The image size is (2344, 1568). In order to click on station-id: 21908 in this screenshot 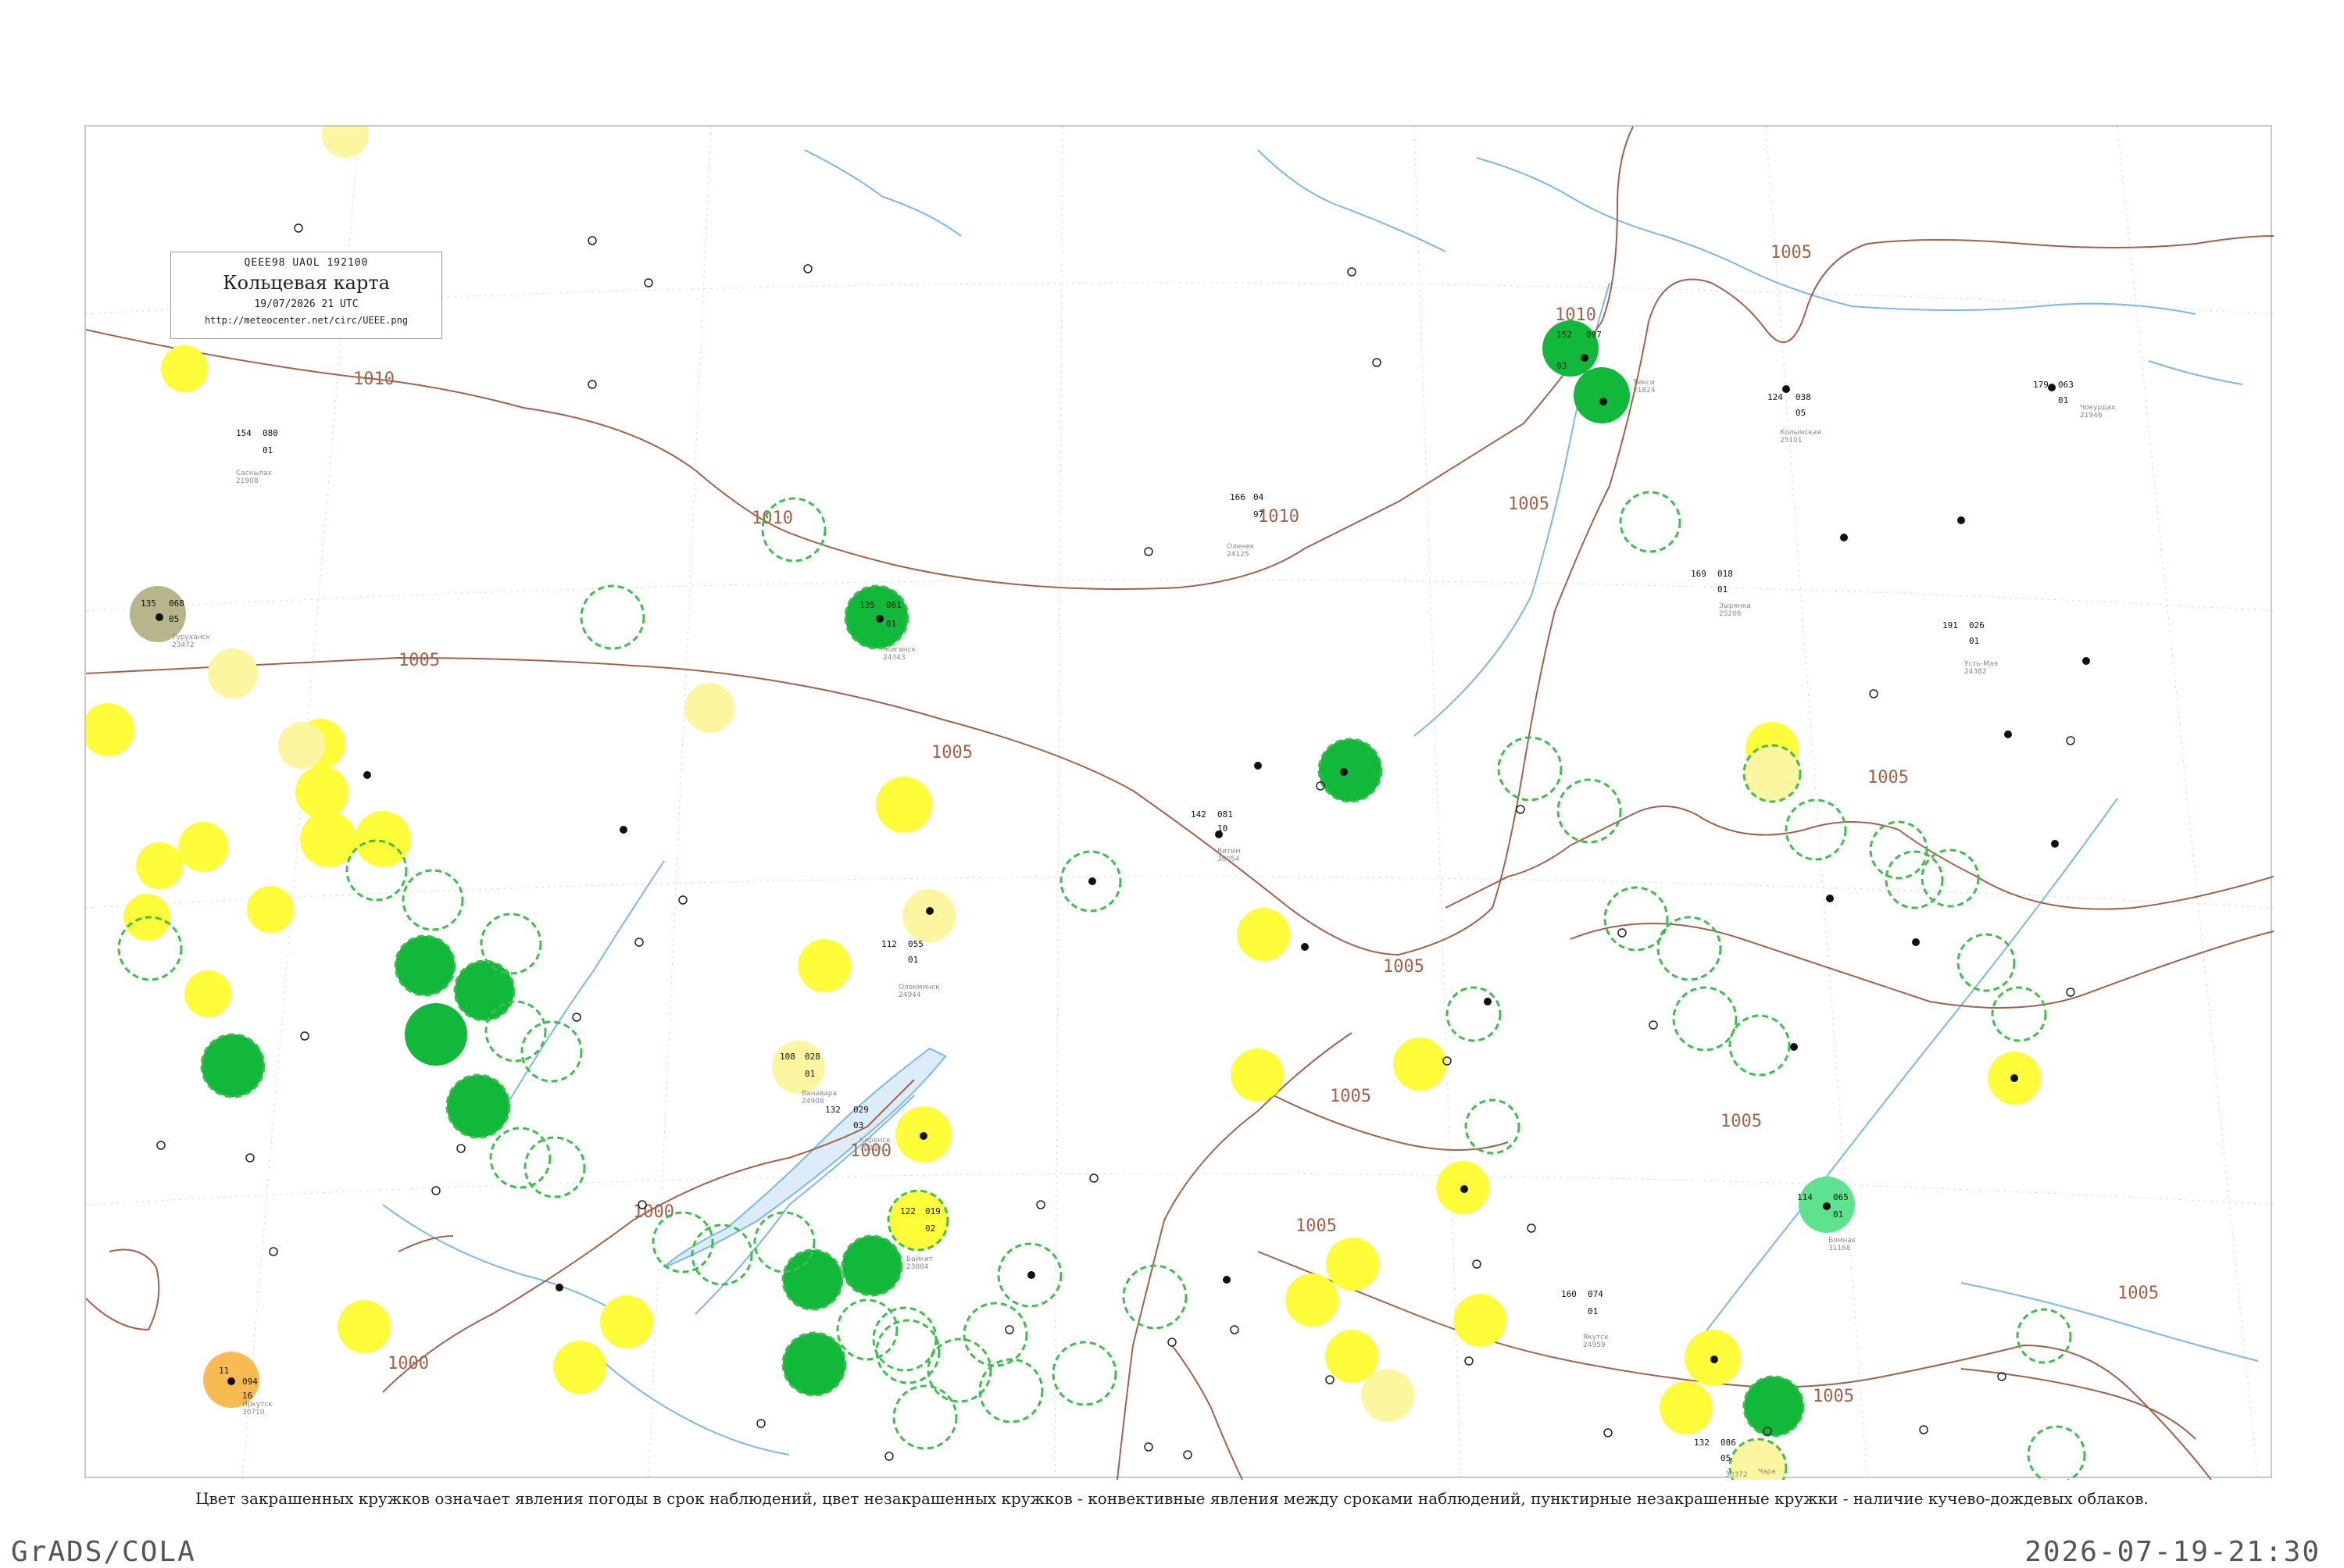, I will do `click(247, 481)`.